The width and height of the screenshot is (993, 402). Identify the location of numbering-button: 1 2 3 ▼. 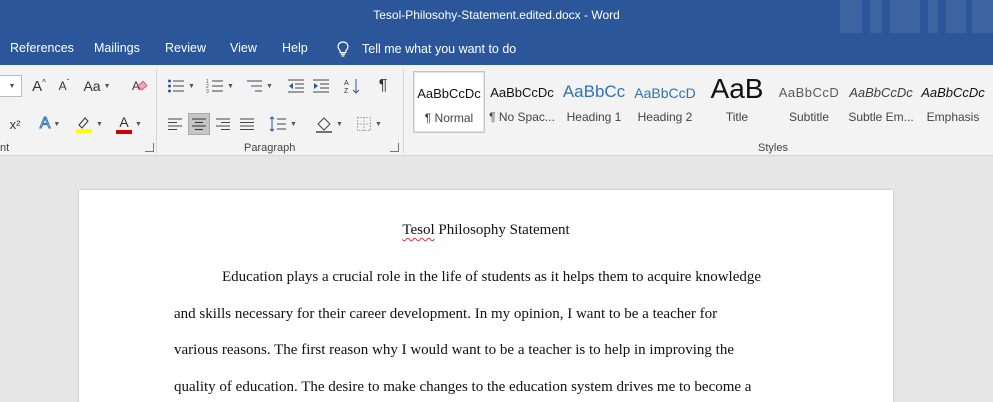
(220, 86).